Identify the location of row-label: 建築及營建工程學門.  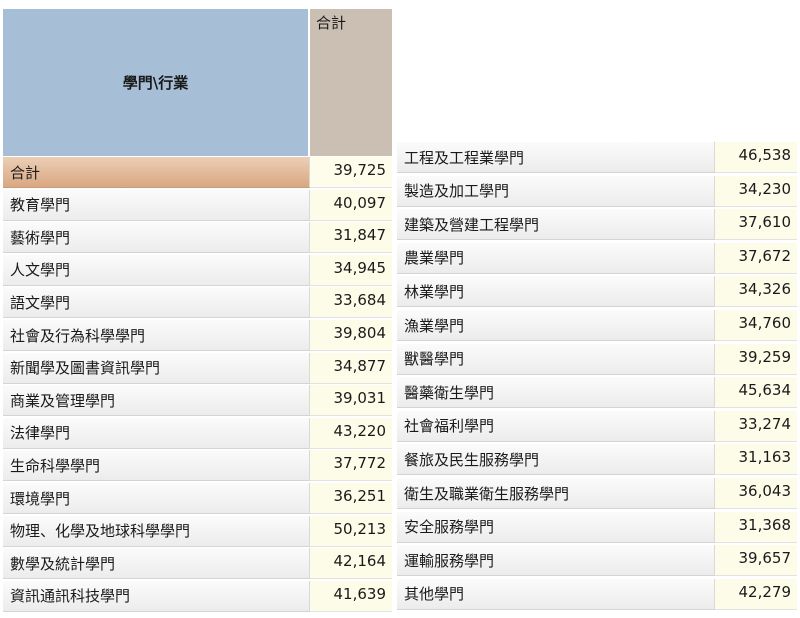
(556, 225).